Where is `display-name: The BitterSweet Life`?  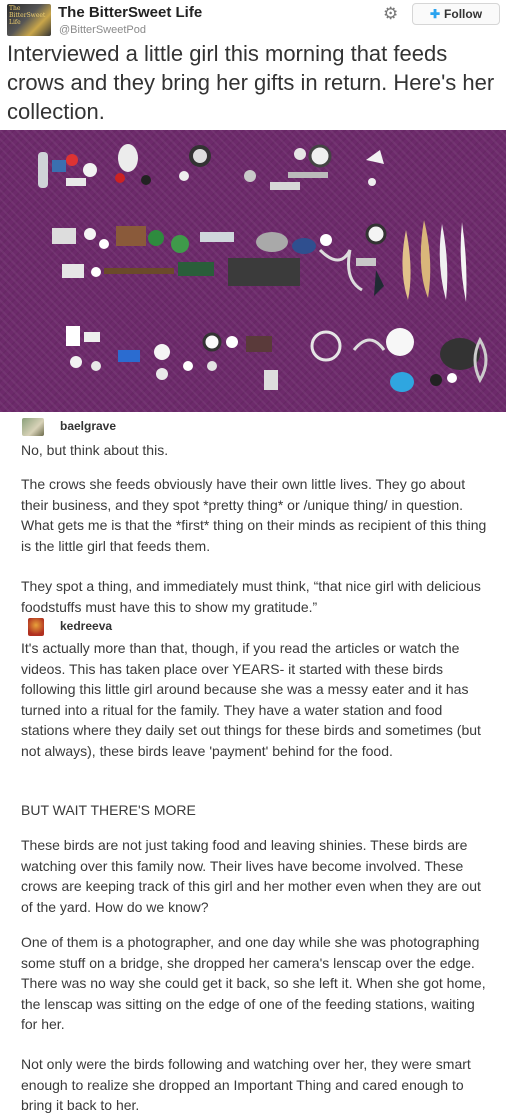
display-name: The BitterSweet Life is located at coordinates (130, 12).